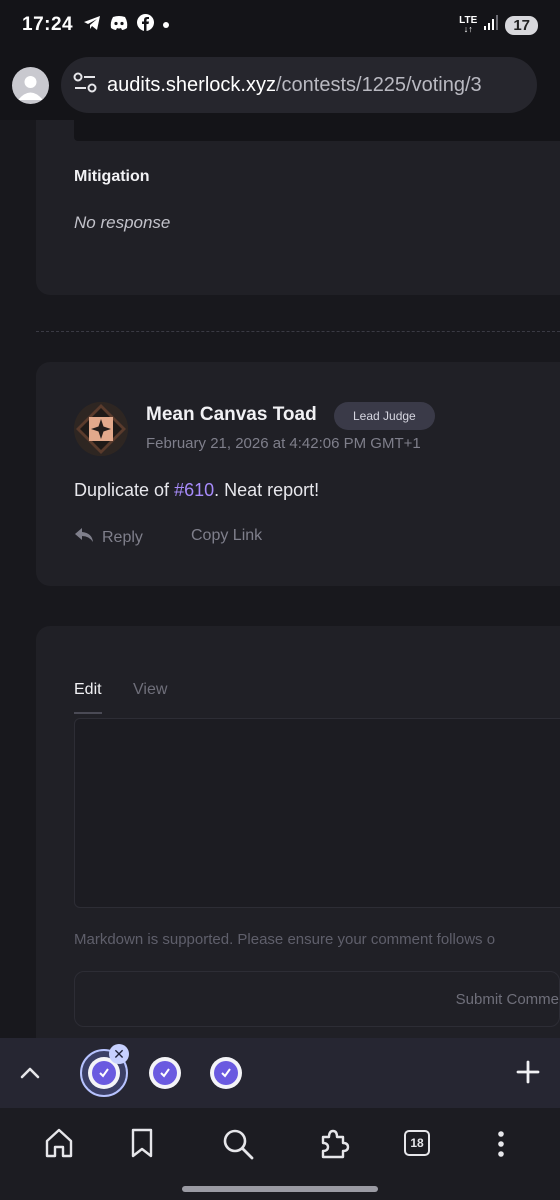  I want to click on notification-icons, so click(126, 25).